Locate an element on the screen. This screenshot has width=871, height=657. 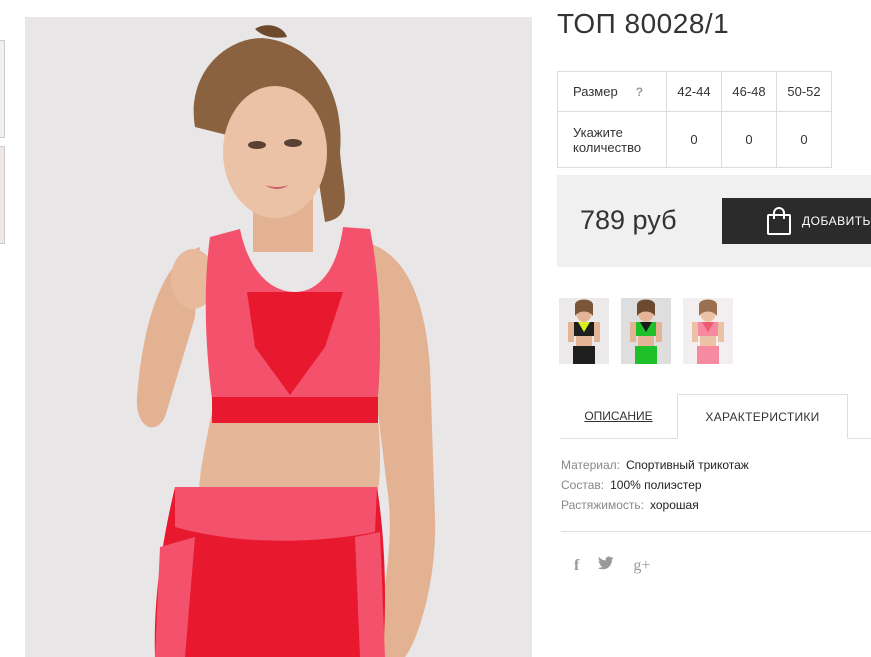
social-share: f g+ is located at coordinates (612, 565).